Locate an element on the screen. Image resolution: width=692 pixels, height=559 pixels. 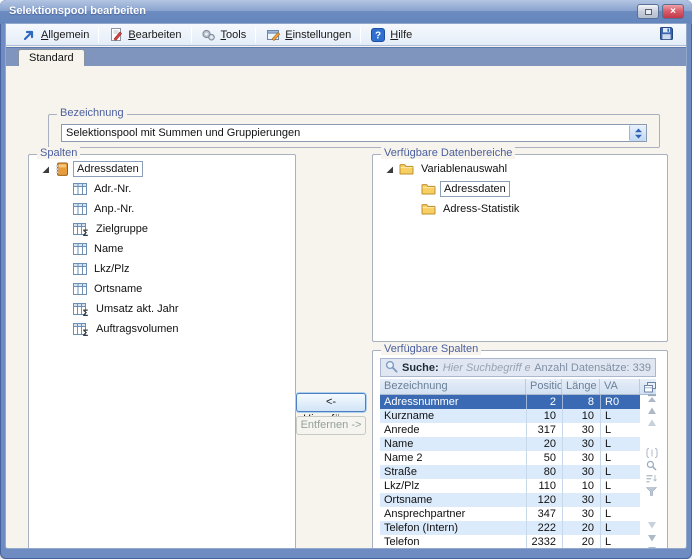
move-up-icon is located at coordinates (651, 410).